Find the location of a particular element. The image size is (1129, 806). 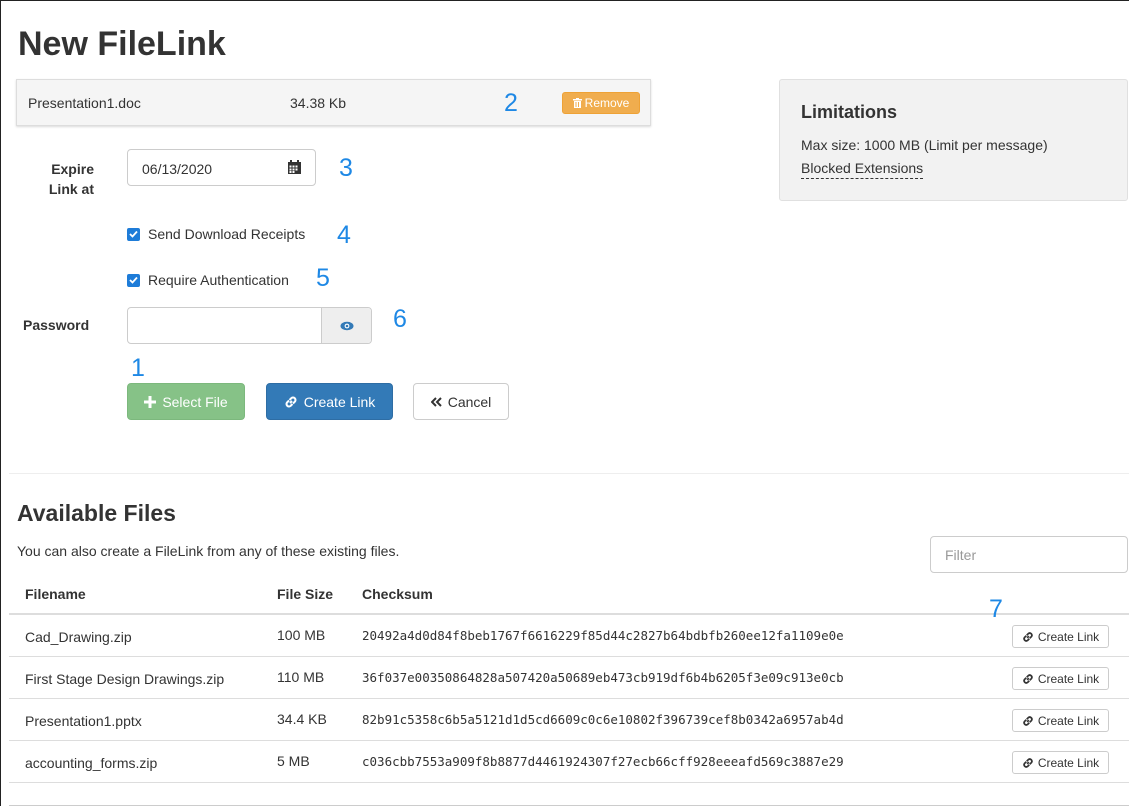

create-link-button: Create Link is located at coordinates (329, 401).